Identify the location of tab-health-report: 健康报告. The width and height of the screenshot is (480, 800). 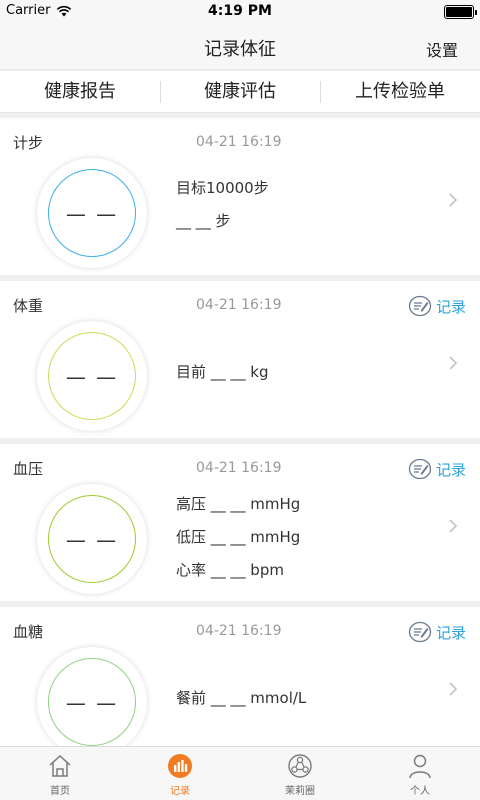
(80, 91).